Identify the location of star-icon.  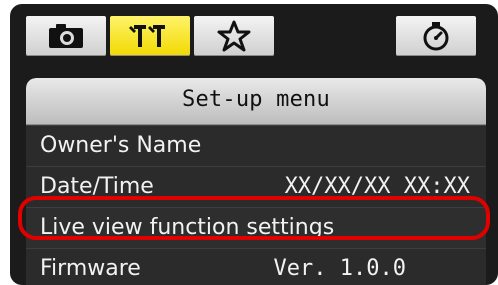
(234, 36).